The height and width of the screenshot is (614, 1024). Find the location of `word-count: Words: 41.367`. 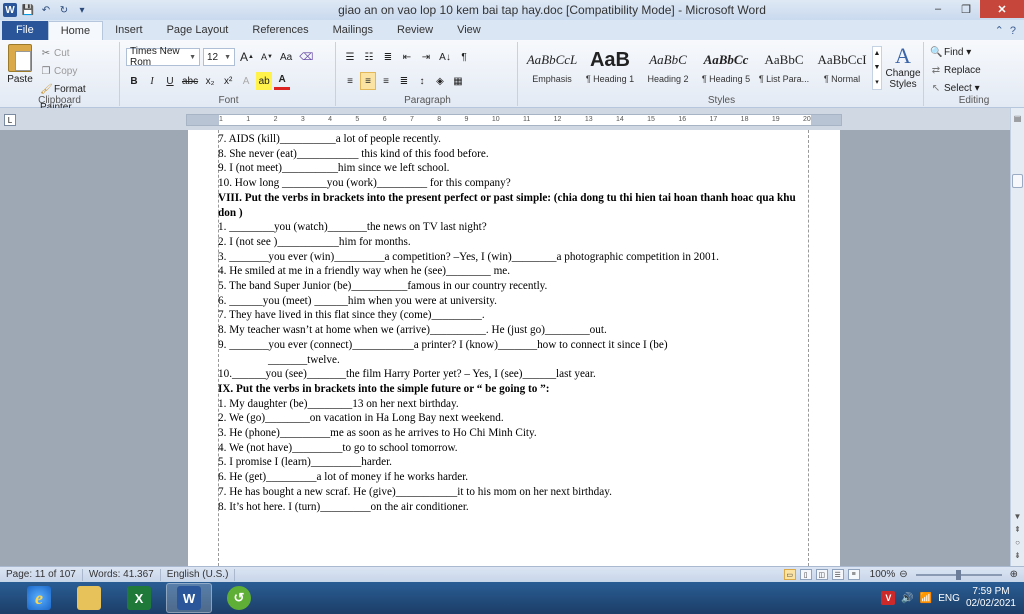

word-count: Words: 41.367 is located at coordinates (122, 574).